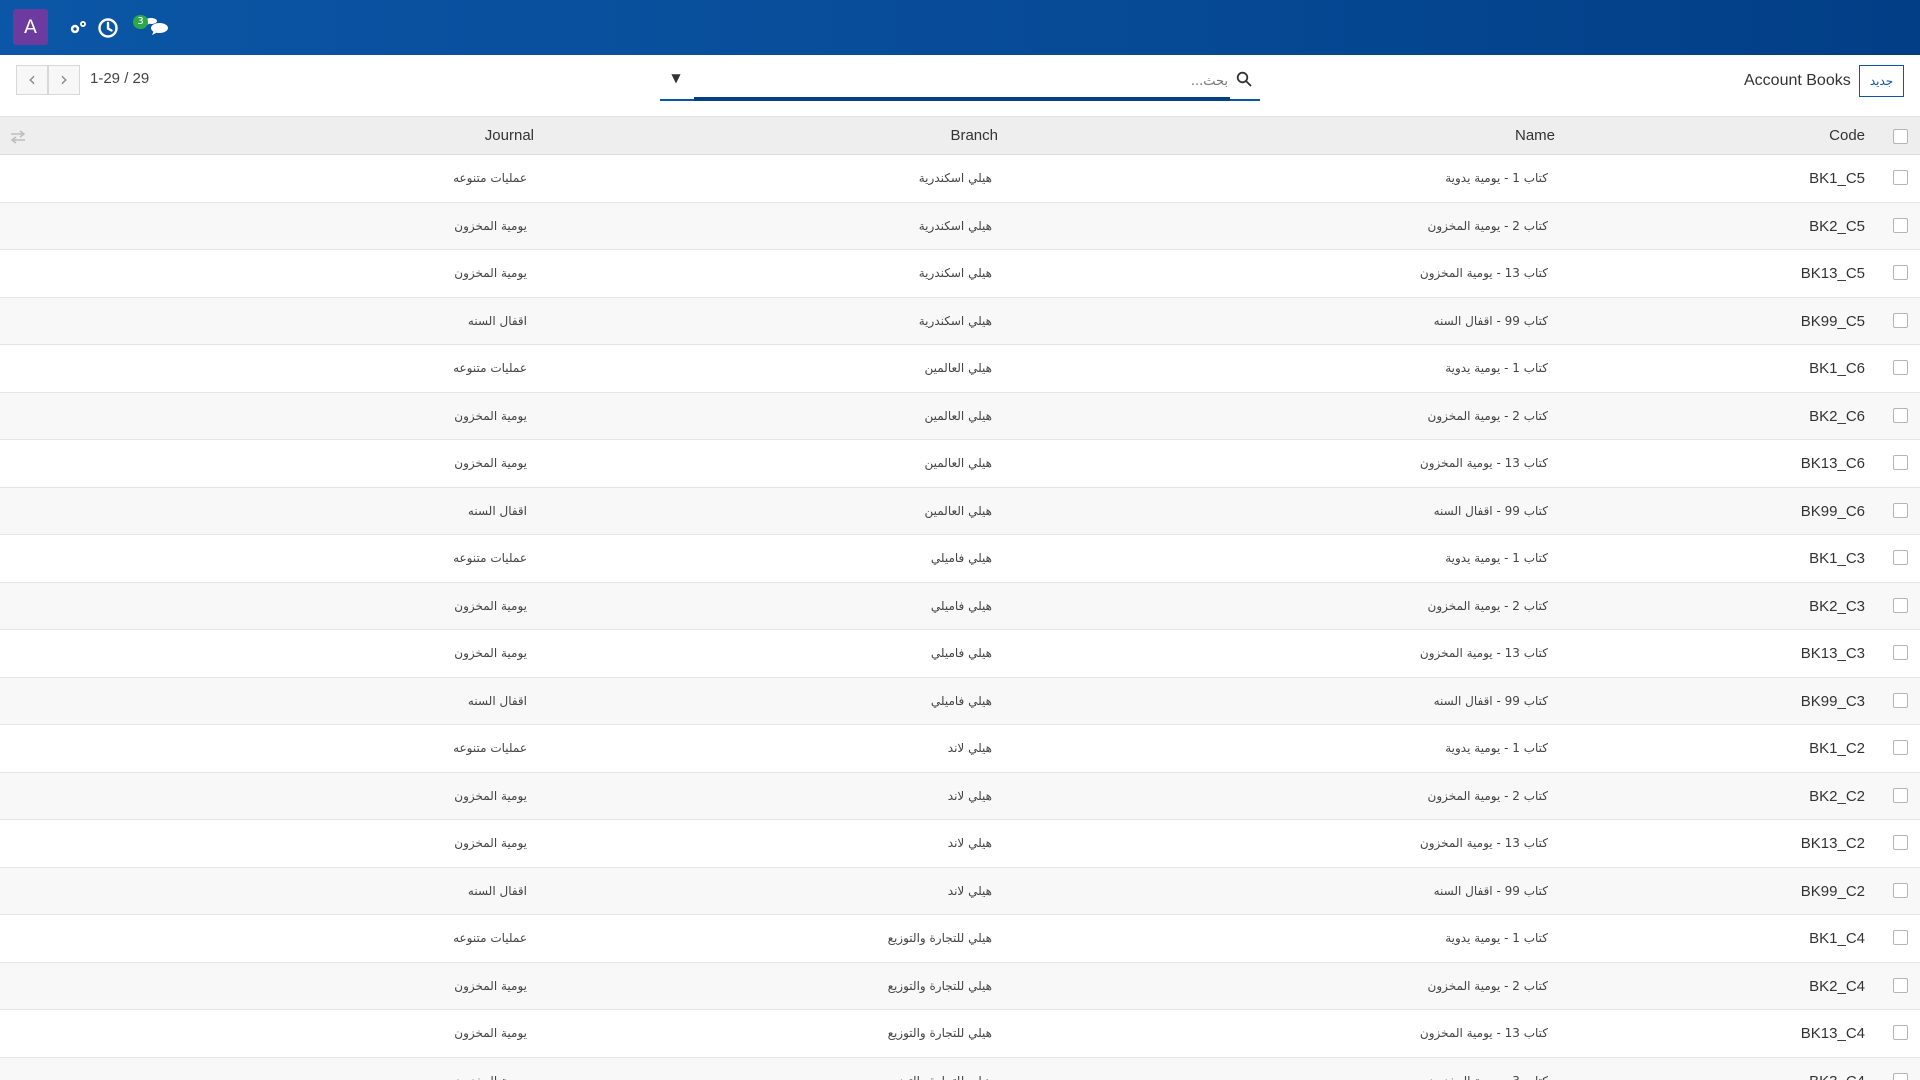 Image resolution: width=1920 pixels, height=1080 pixels. I want to click on search-box: ▼, so click(960, 82).